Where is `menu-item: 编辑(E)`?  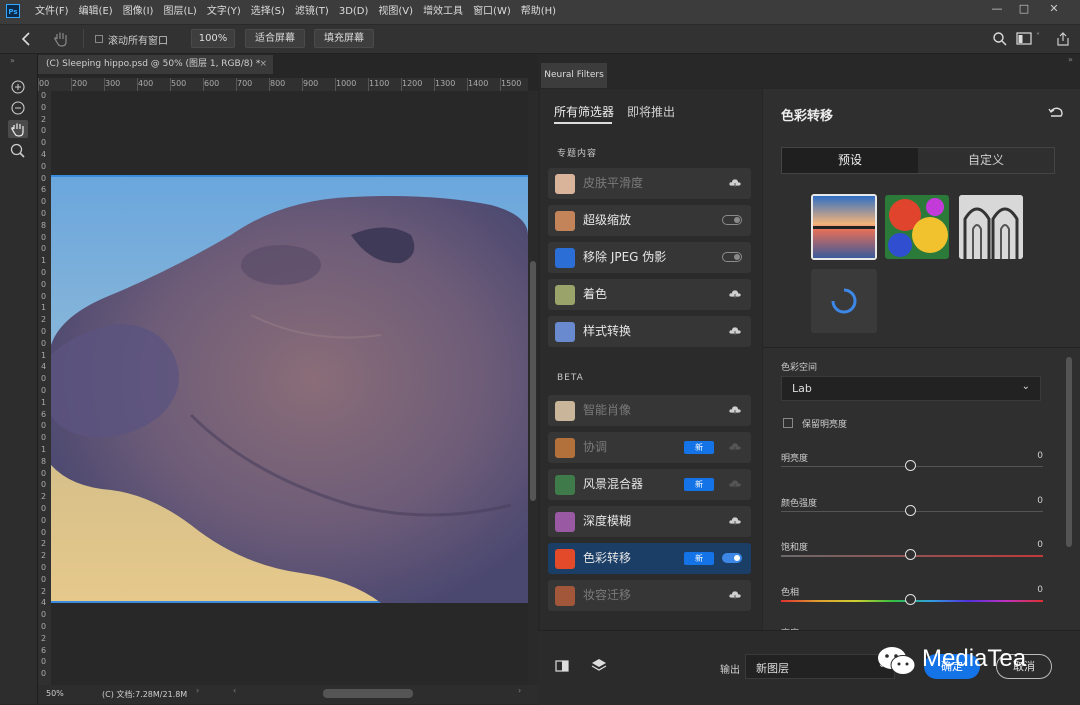 menu-item: 编辑(E) is located at coordinates (96, 12).